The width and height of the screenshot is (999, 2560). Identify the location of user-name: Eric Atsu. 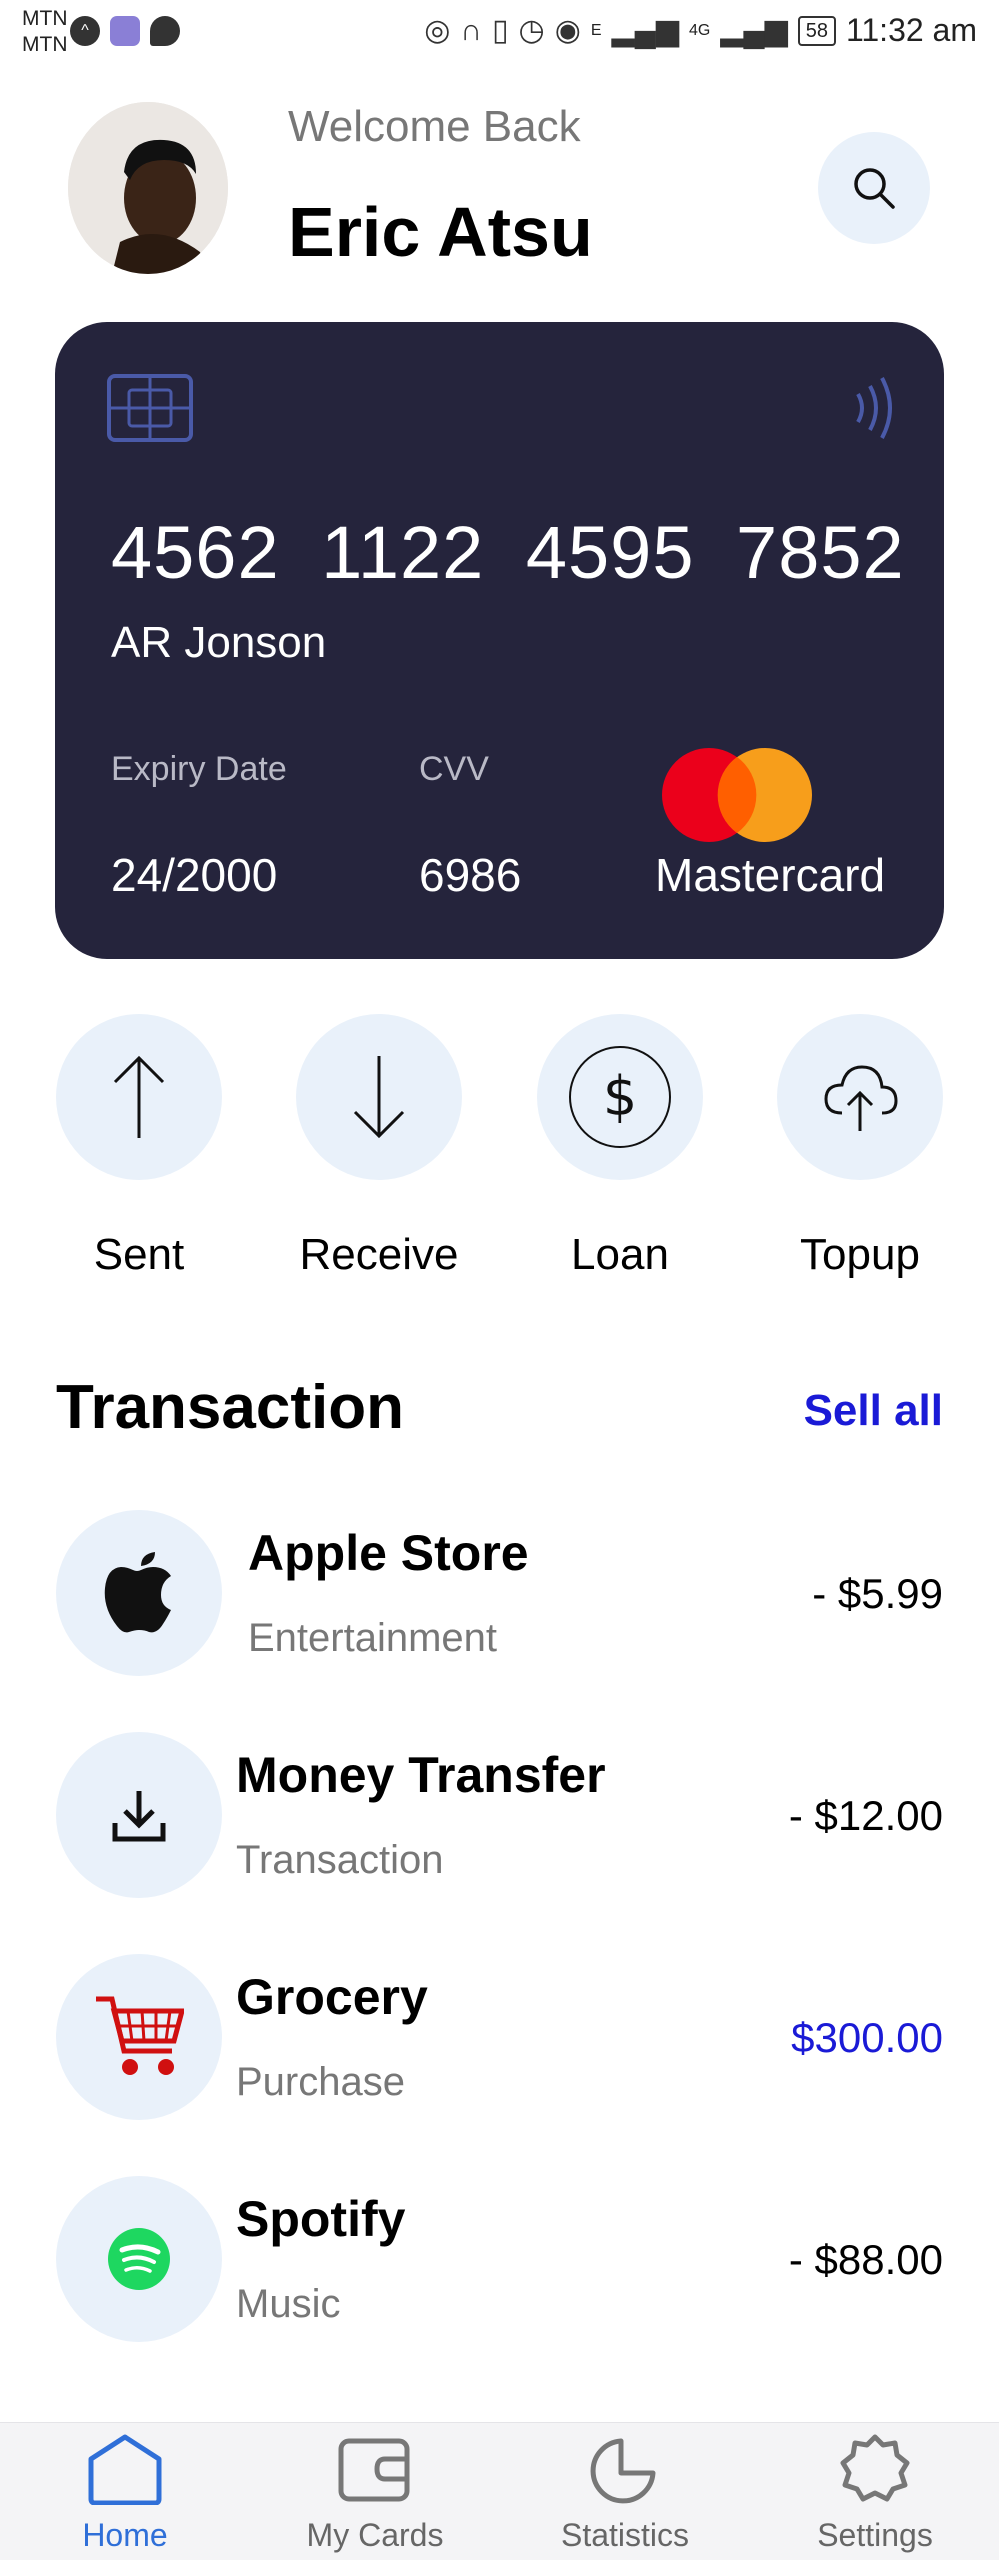
(440, 232).